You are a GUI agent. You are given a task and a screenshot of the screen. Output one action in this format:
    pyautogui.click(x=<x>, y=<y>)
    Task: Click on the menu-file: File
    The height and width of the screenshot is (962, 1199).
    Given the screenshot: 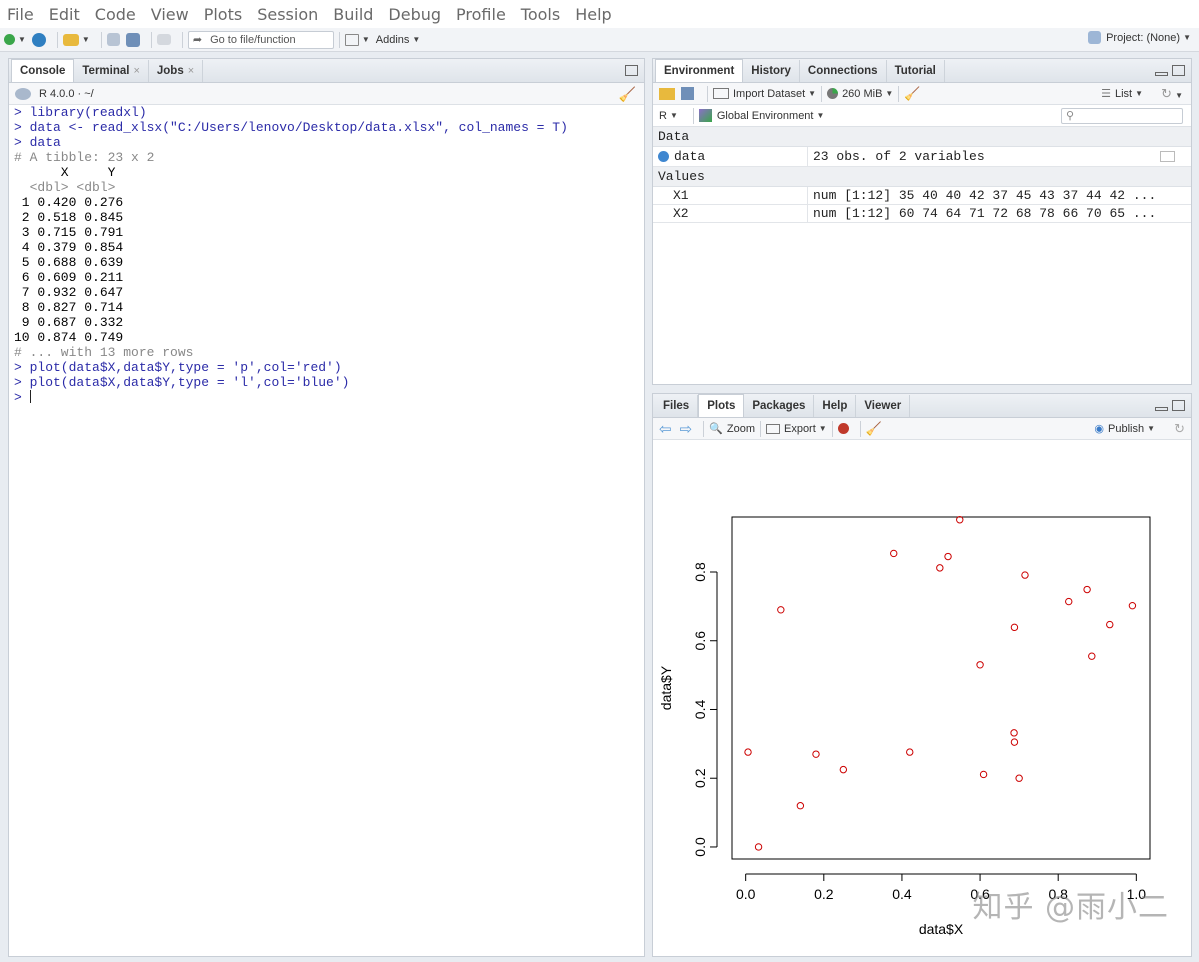 What is the action you would take?
    pyautogui.click(x=20, y=14)
    